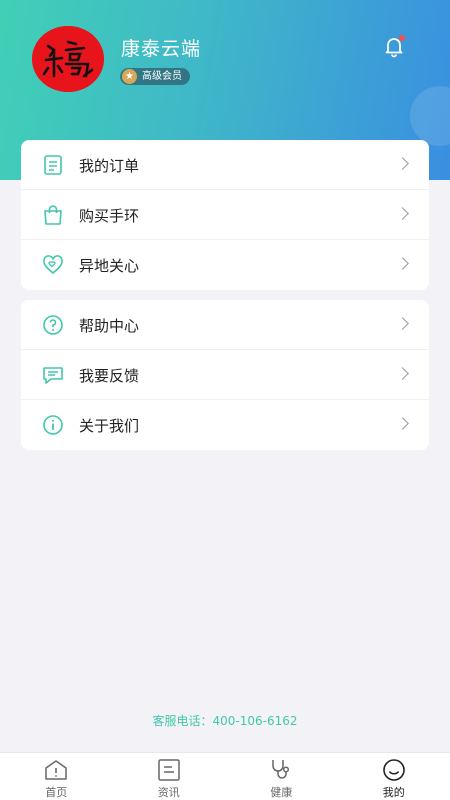  What do you see at coordinates (402, 38) in the screenshot?
I see `notification-dot` at bounding box center [402, 38].